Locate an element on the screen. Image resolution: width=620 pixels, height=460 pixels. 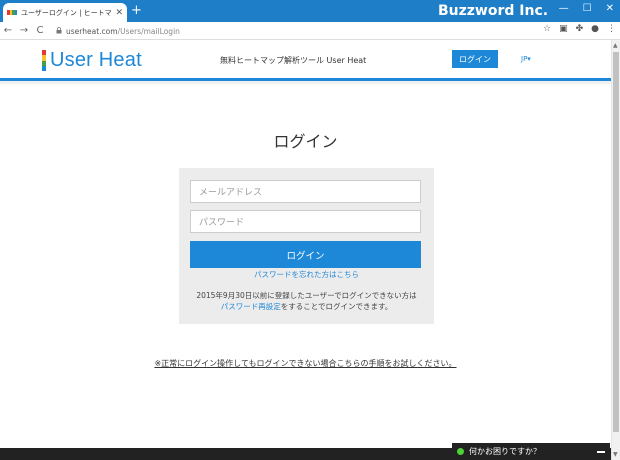
url-host: userheat.com is located at coordinates (92, 31).